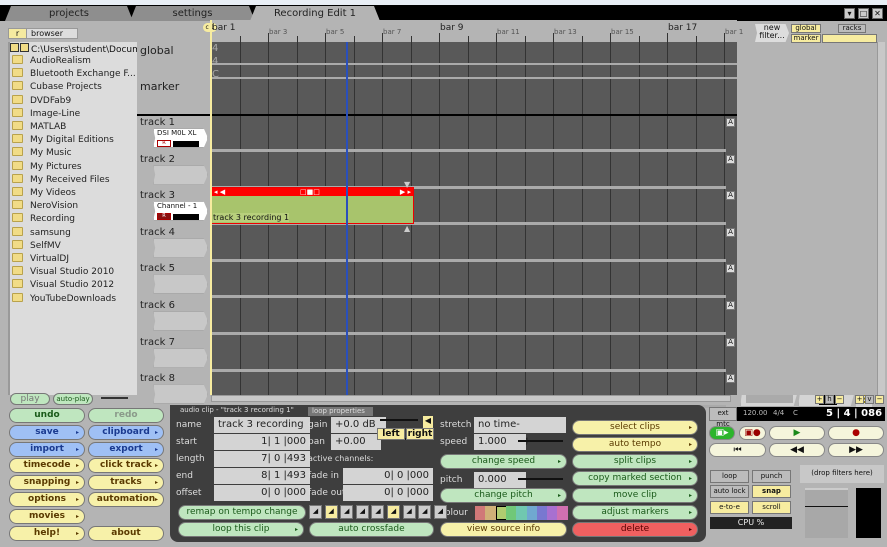 The image size is (887, 547). Describe the element at coordinates (879, 399) in the screenshot. I see `zoom-out-v-button: −` at that location.